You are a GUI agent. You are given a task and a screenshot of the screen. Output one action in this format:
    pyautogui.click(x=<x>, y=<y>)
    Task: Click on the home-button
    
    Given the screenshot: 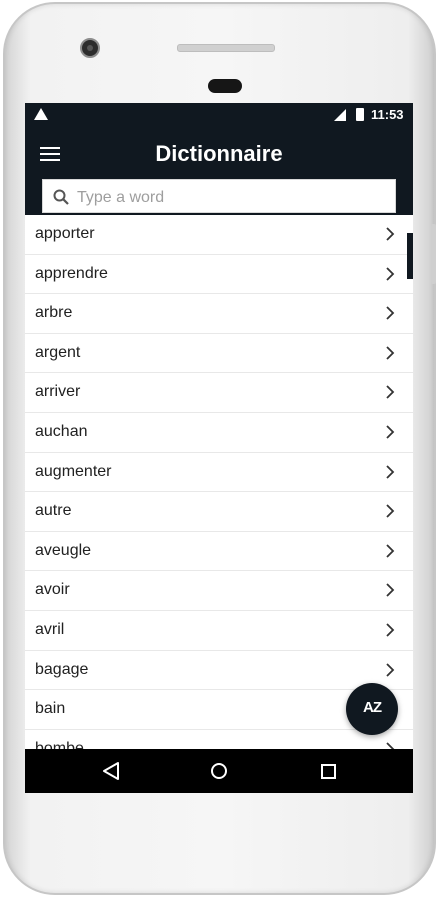 What is the action you would take?
    pyautogui.click(x=219, y=771)
    